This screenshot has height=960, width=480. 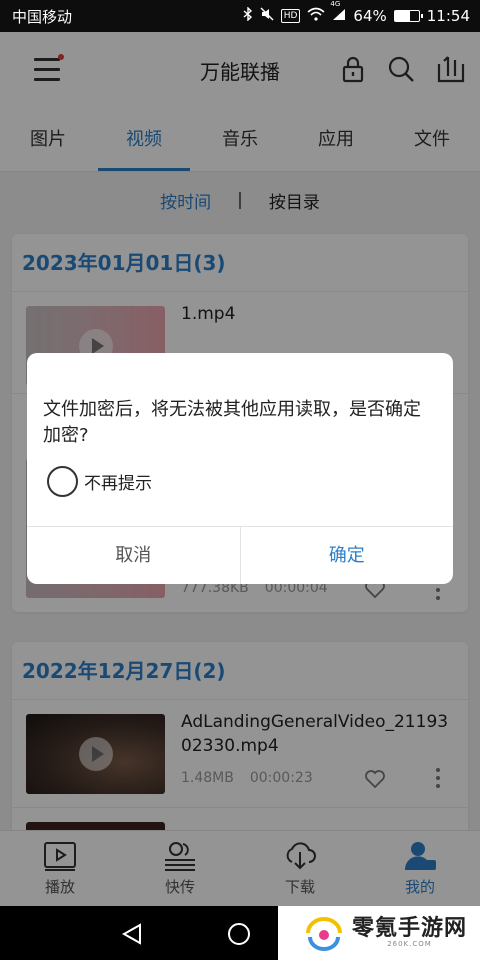 I want to click on battery-fill, so click(x=402, y=16).